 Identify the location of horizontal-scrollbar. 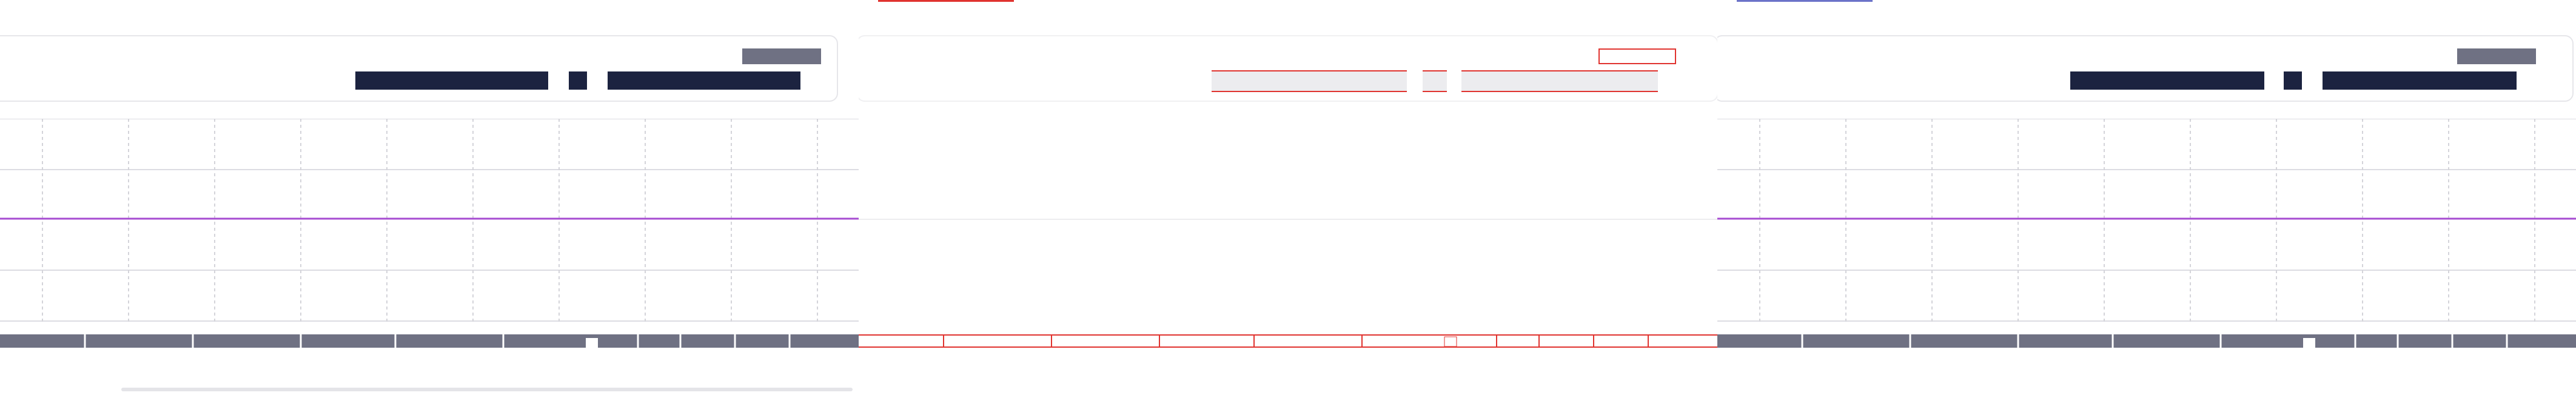
(487, 389).